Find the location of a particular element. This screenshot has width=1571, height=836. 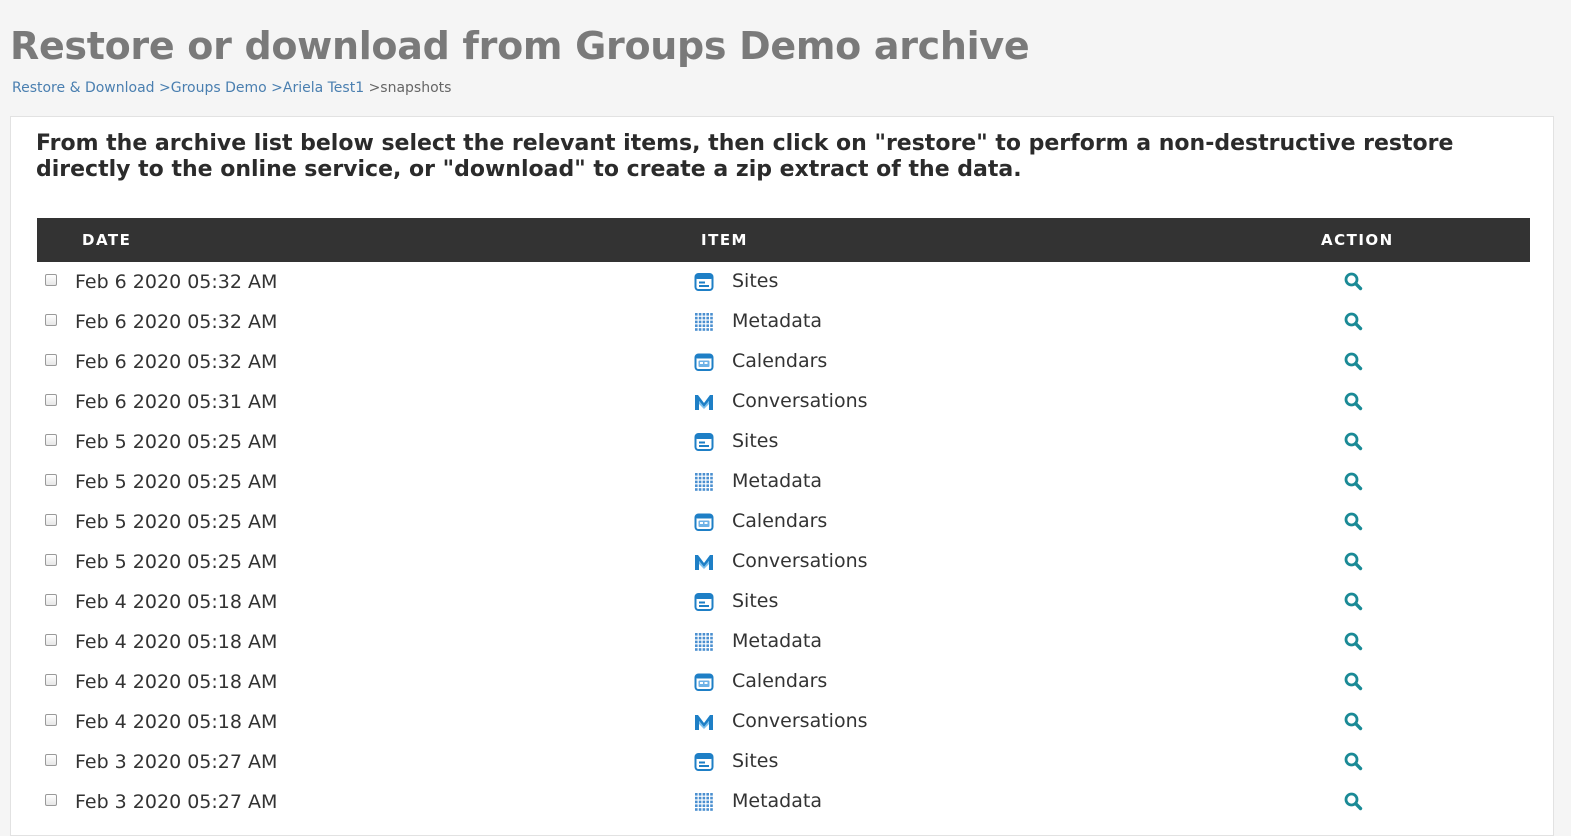

table-row: Feb 5 2020 05:25 AM Conversations is located at coordinates (783, 562).